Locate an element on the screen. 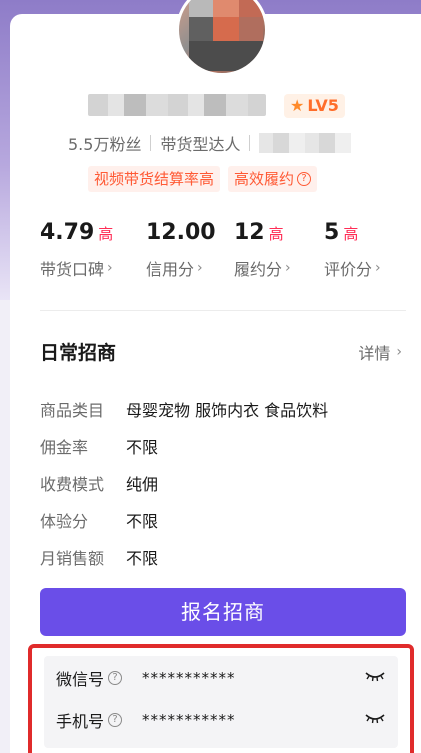  stat-label: 评价分 is located at coordinates (348, 269).